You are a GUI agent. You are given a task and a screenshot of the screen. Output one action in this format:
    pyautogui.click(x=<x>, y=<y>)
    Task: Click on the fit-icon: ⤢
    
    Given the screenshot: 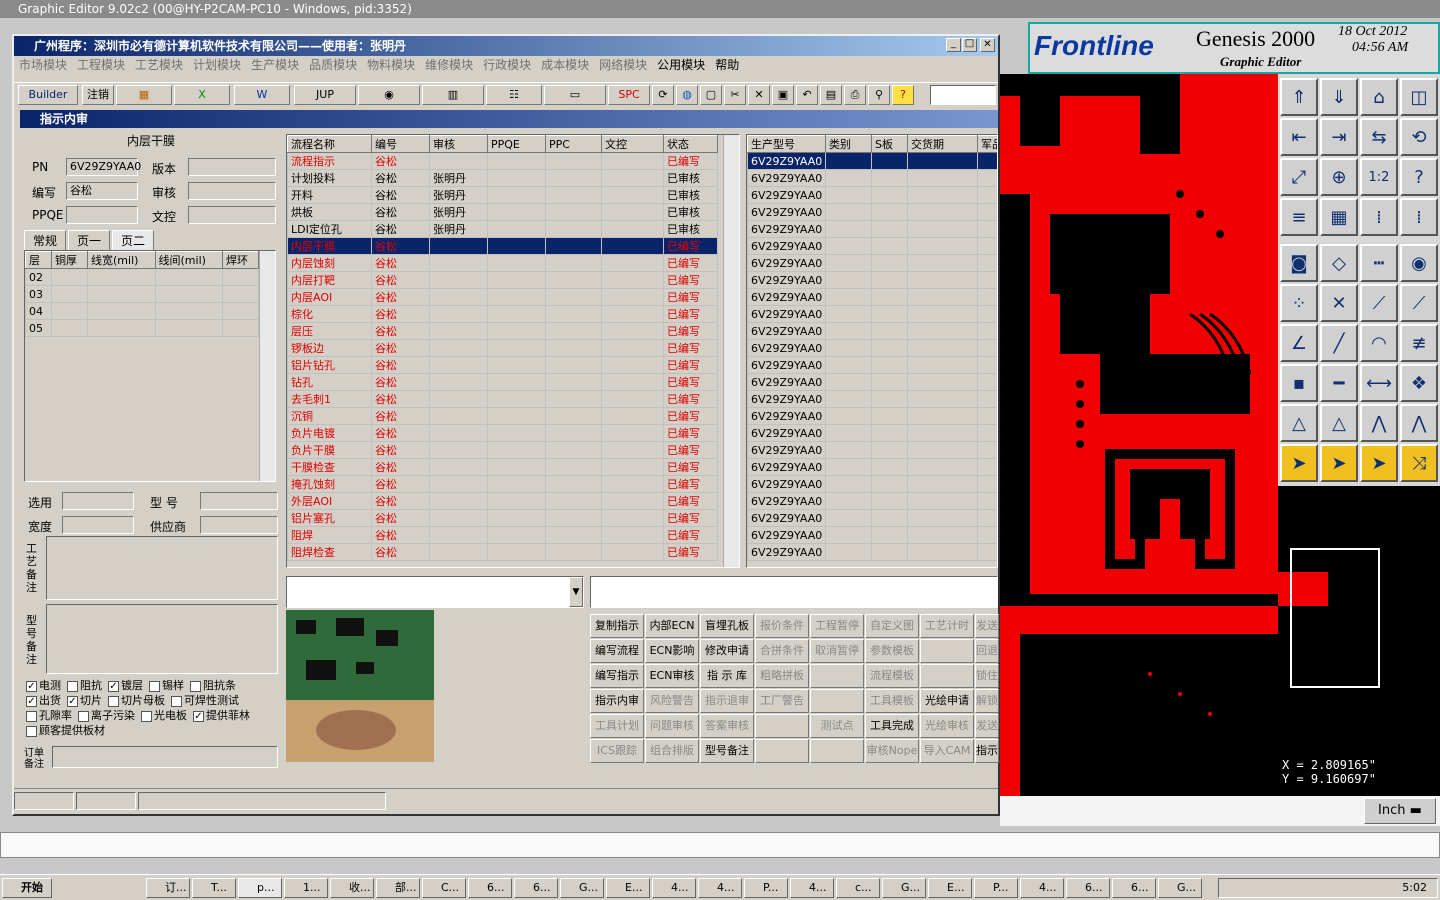 What is the action you would take?
    pyautogui.click(x=1299, y=177)
    